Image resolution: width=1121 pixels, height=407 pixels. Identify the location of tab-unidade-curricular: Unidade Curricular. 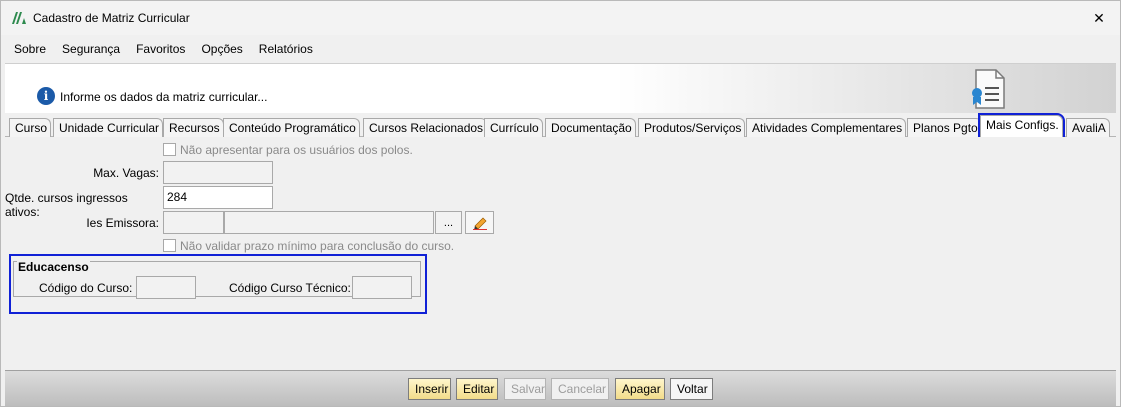
(108, 127).